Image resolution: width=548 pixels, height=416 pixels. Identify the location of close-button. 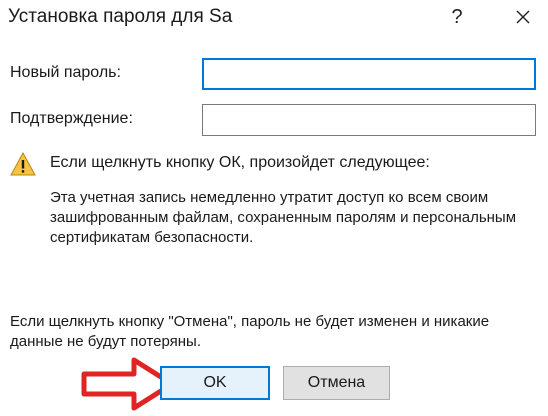
(523, 17).